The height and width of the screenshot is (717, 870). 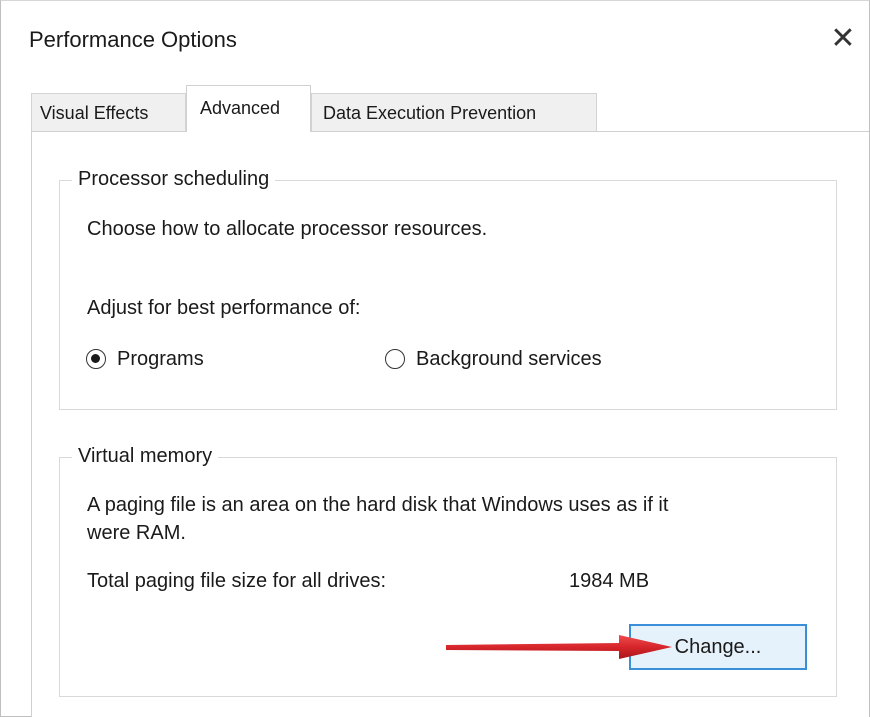 I want to click on radio-selected-dot, so click(x=95, y=358).